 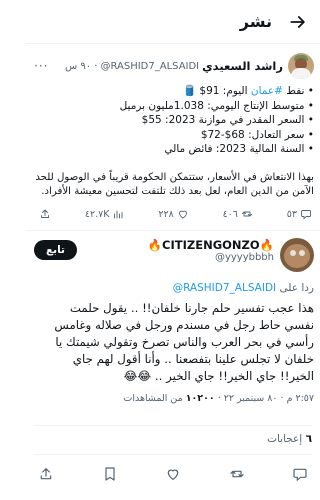 I want to click on likes-stat: ٦ إعجابات, so click(x=289, y=439).